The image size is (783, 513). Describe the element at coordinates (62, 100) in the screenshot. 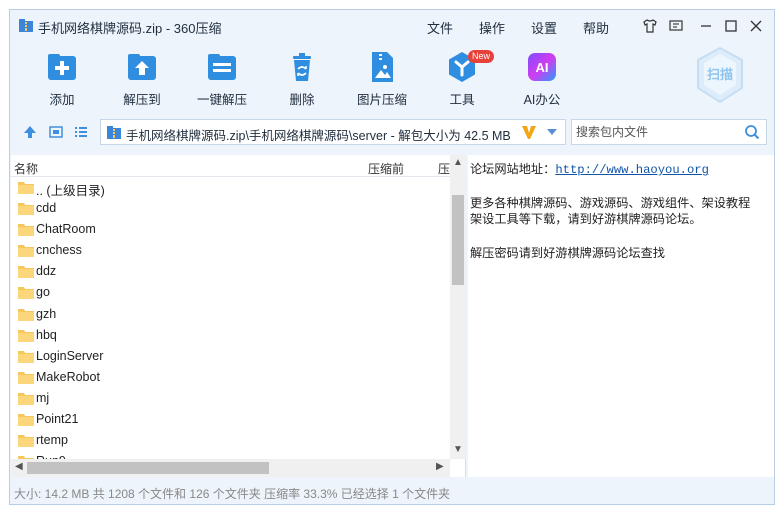

I see `add-label: 添加` at that location.